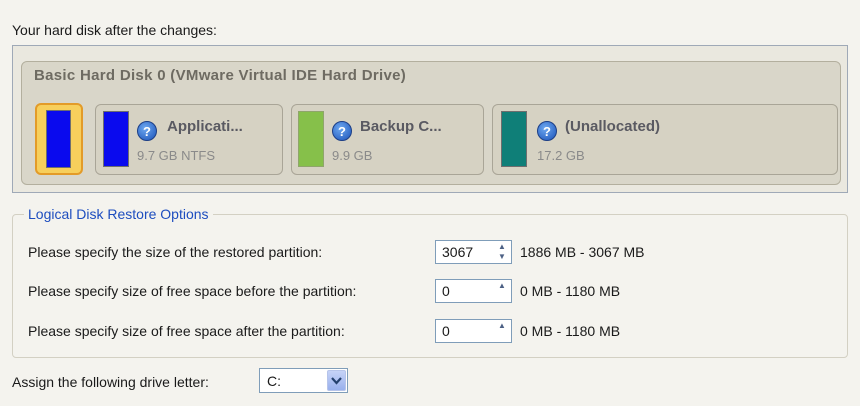 The height and width of the screenshot is (406, 860). I want to click on disk-preview-heading: Your hard disk after the changes:, so click(114, 30).